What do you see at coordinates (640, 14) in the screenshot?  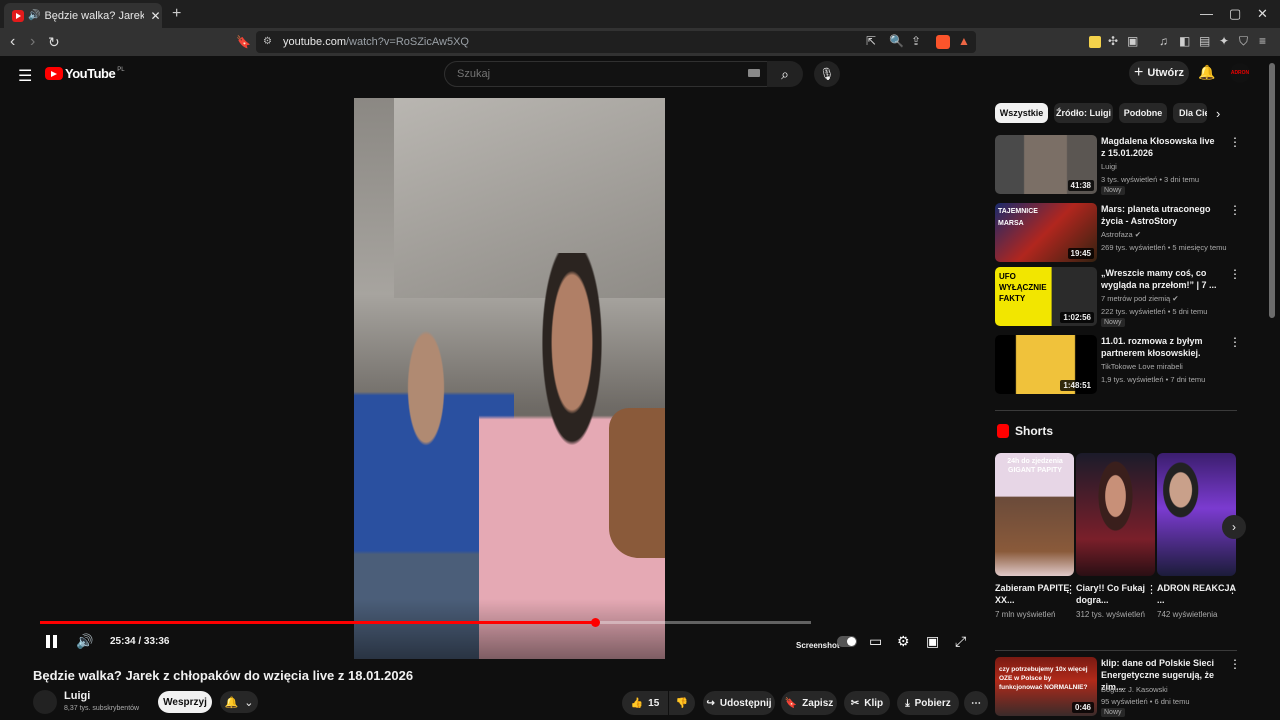 I see `browser-tab-strip` at bounding box center [640, 14].